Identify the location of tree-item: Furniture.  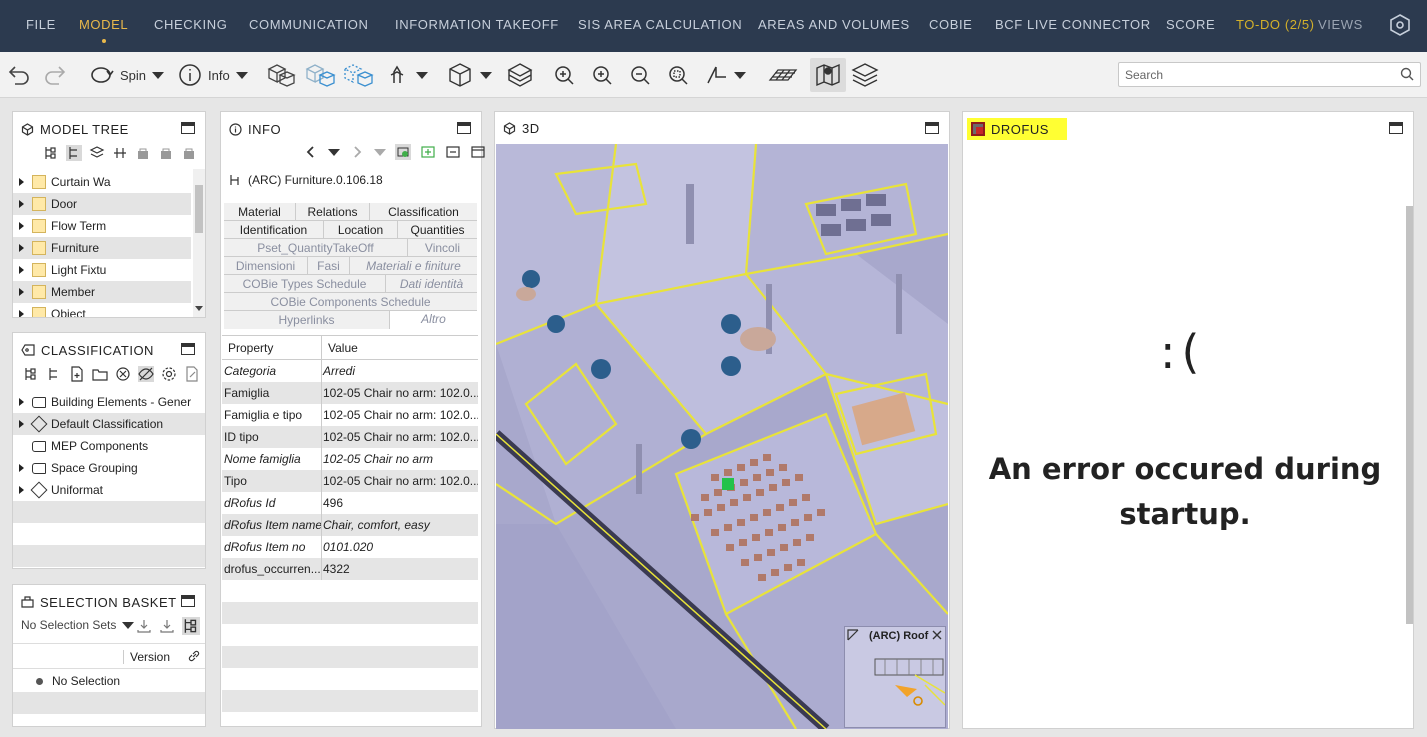
(102, 248).